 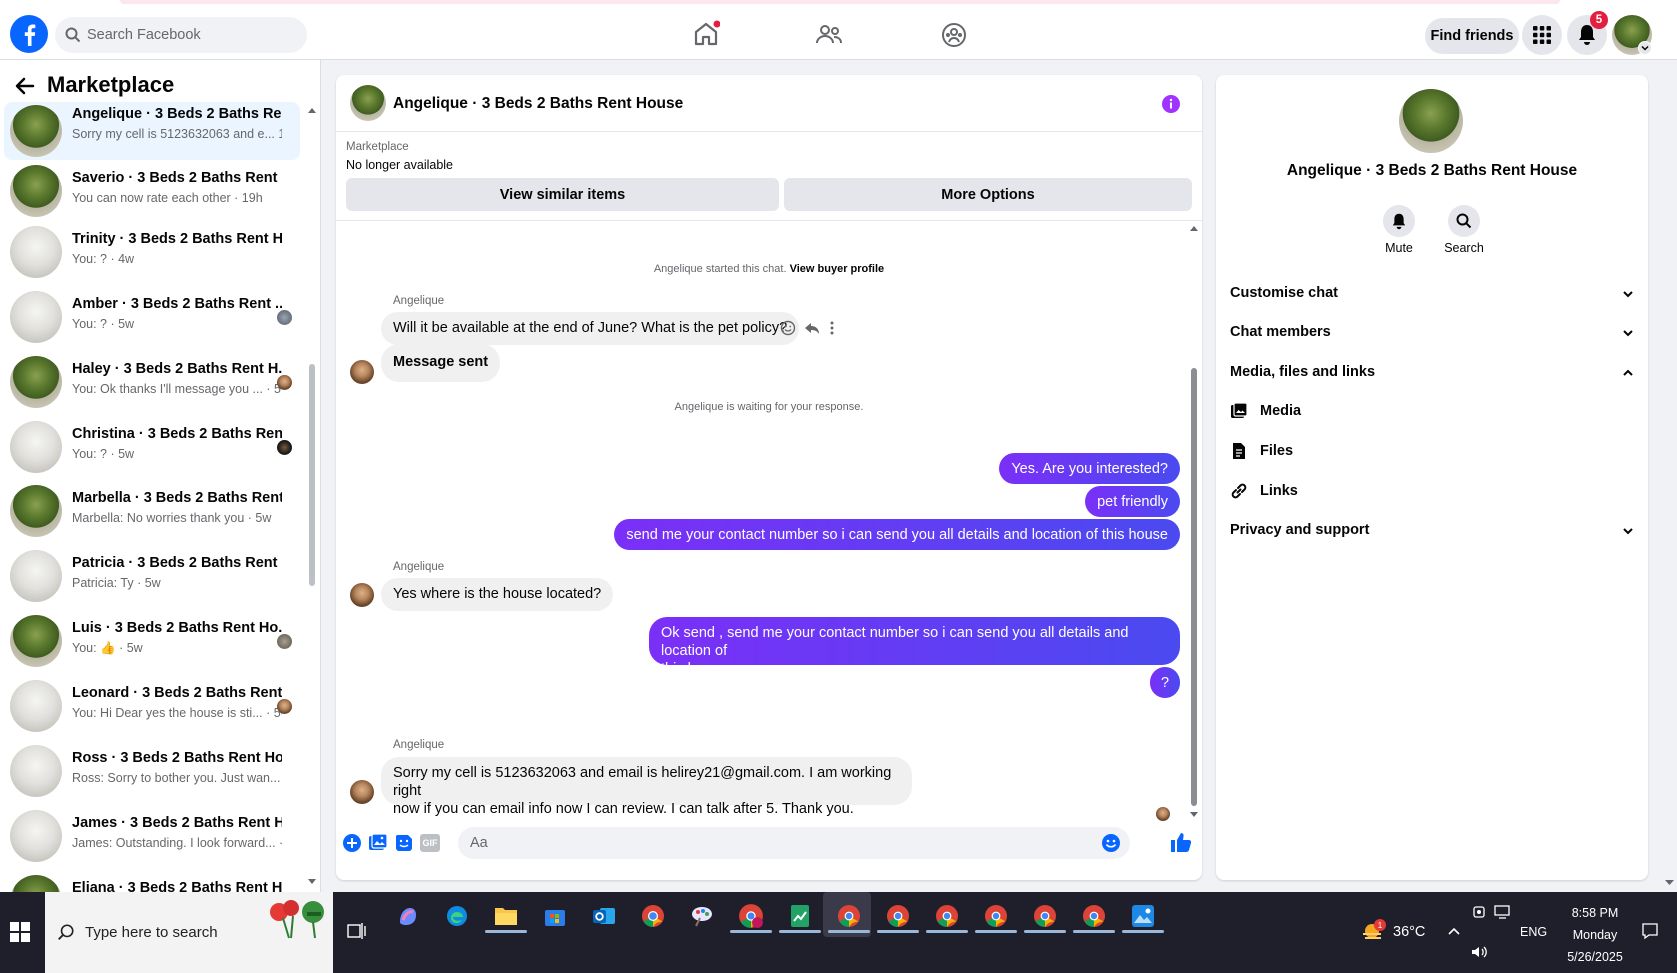 What do you see at coordinates (284, 317) in the screenshot?
I see `seen-avatar` at bounding box center [284, 317].